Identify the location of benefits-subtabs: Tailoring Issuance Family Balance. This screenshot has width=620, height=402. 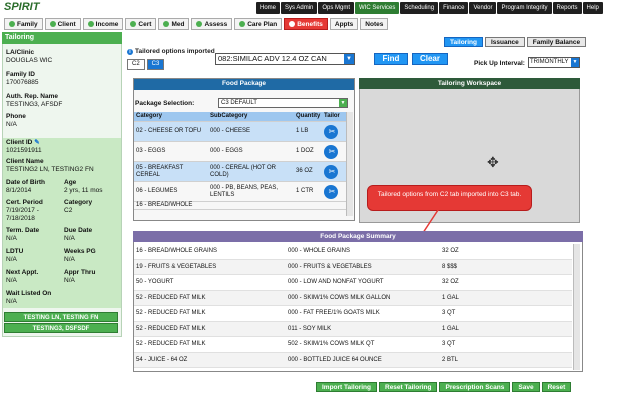
(515, 42).